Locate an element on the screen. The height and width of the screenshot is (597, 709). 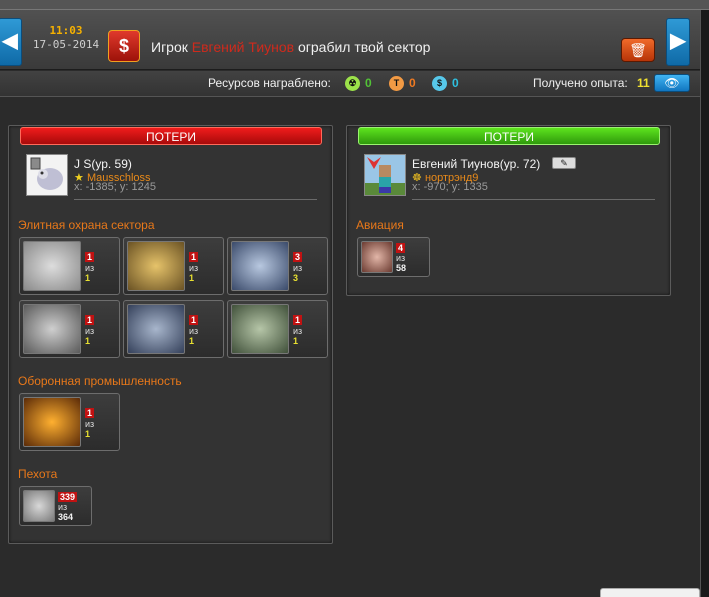
trash-icon: 🗑 is located at coordinates (638, 50).